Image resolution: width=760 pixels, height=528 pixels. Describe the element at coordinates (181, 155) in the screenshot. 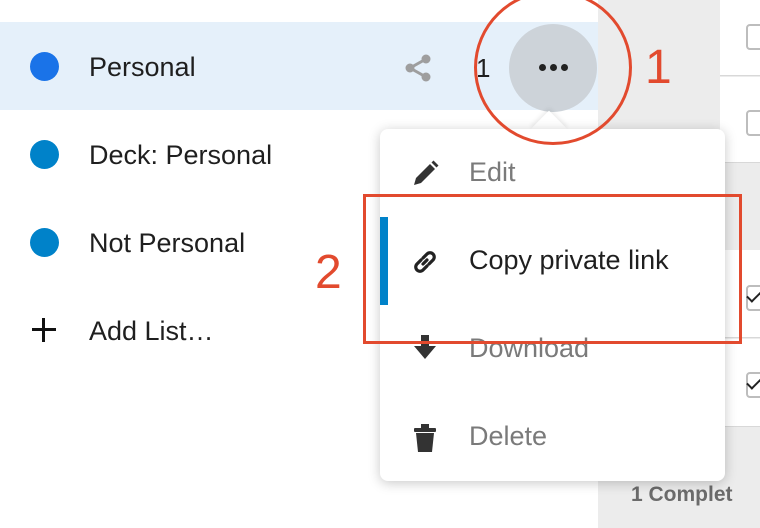

I see `list-label: Deck: Personal` at that location.